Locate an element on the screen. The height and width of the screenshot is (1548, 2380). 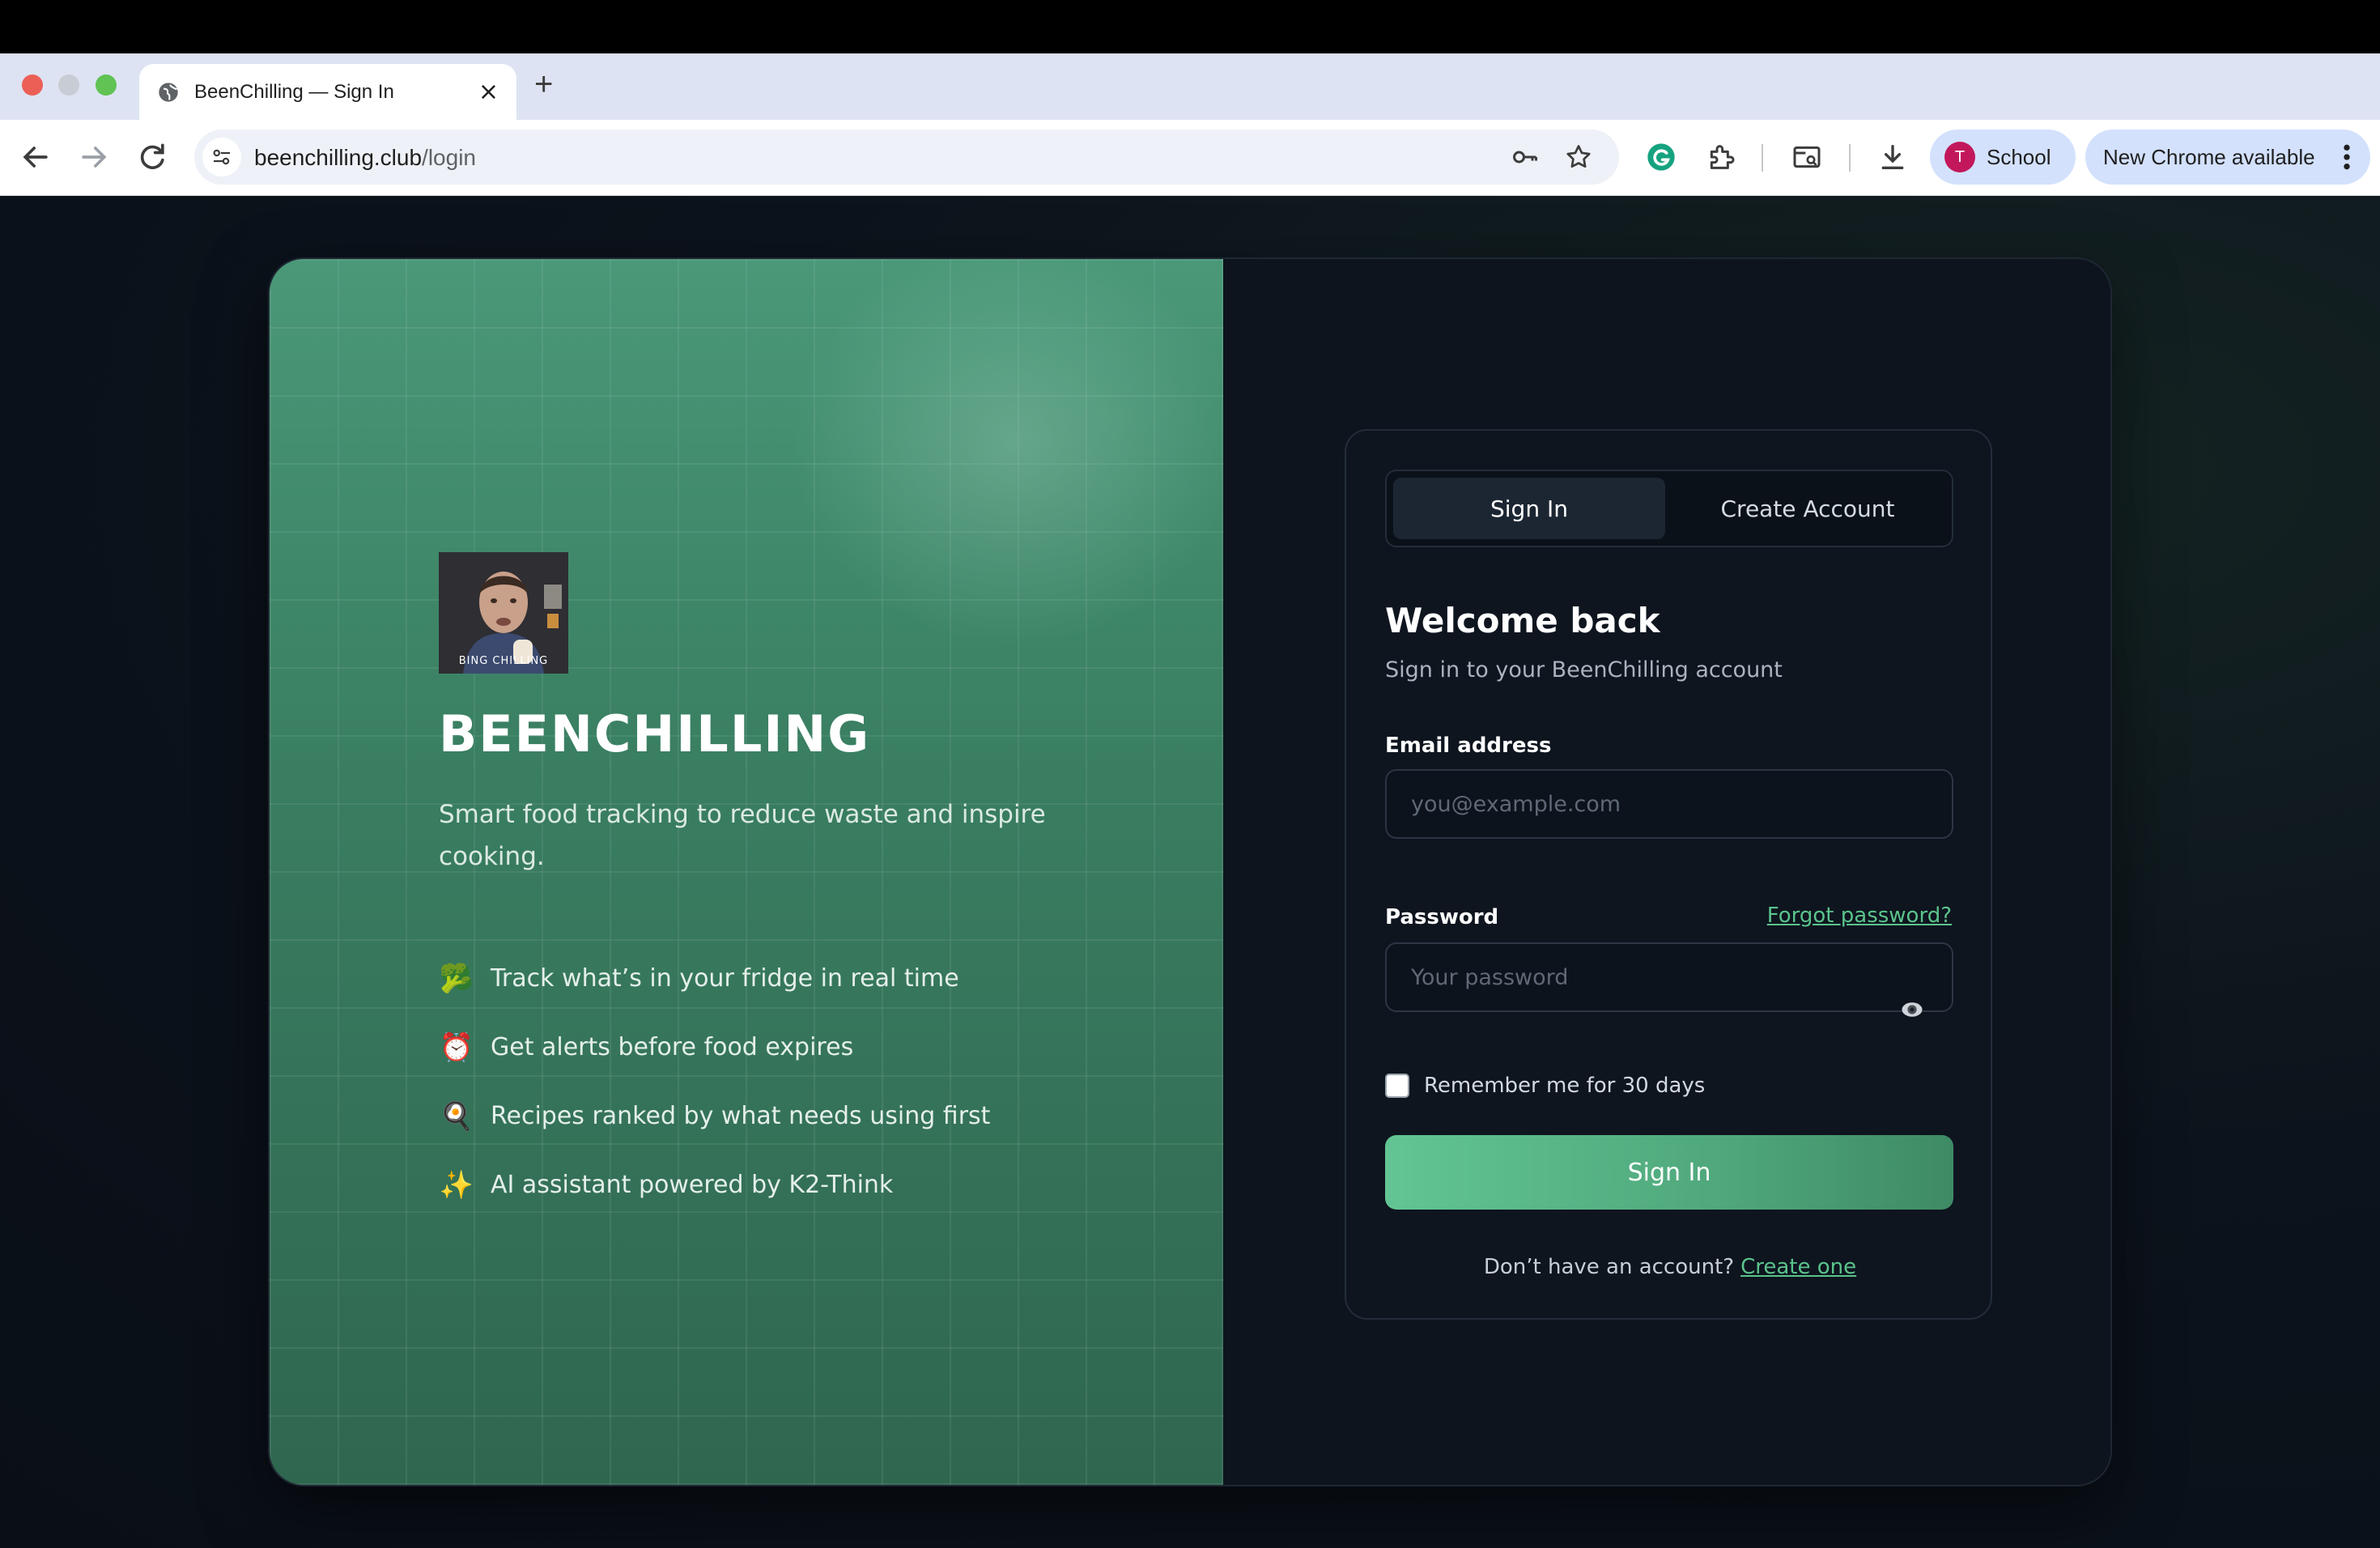
url-text: beenchilling.club/login is located at coordinates (365, 158).